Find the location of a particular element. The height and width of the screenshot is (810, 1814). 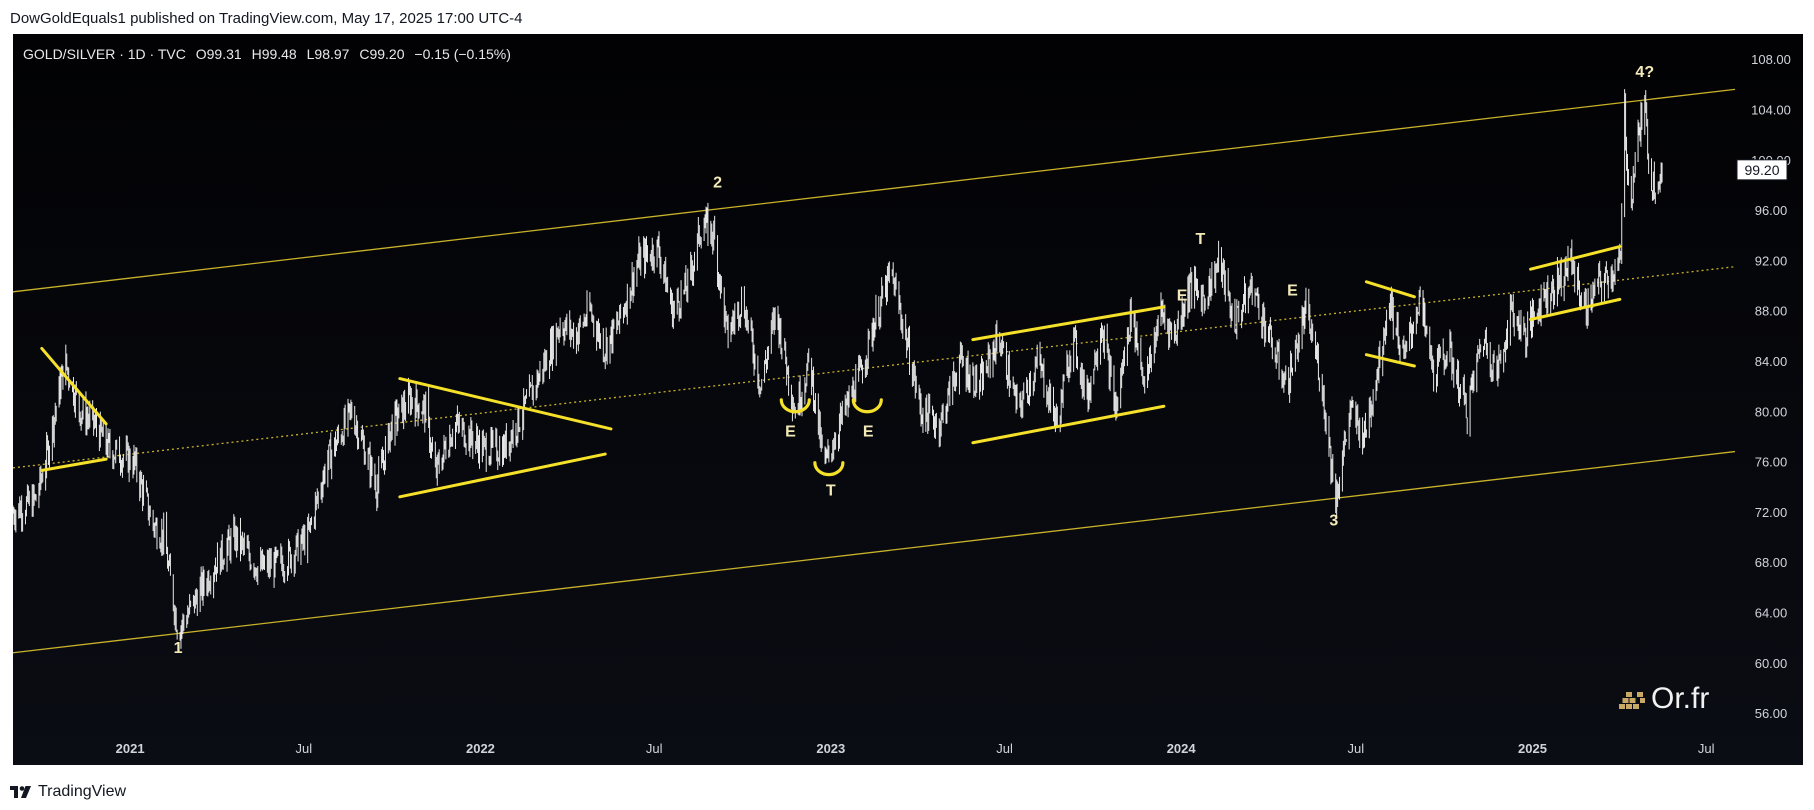

price-tick-label: 92.00 is located at coordinates (1771, 260).